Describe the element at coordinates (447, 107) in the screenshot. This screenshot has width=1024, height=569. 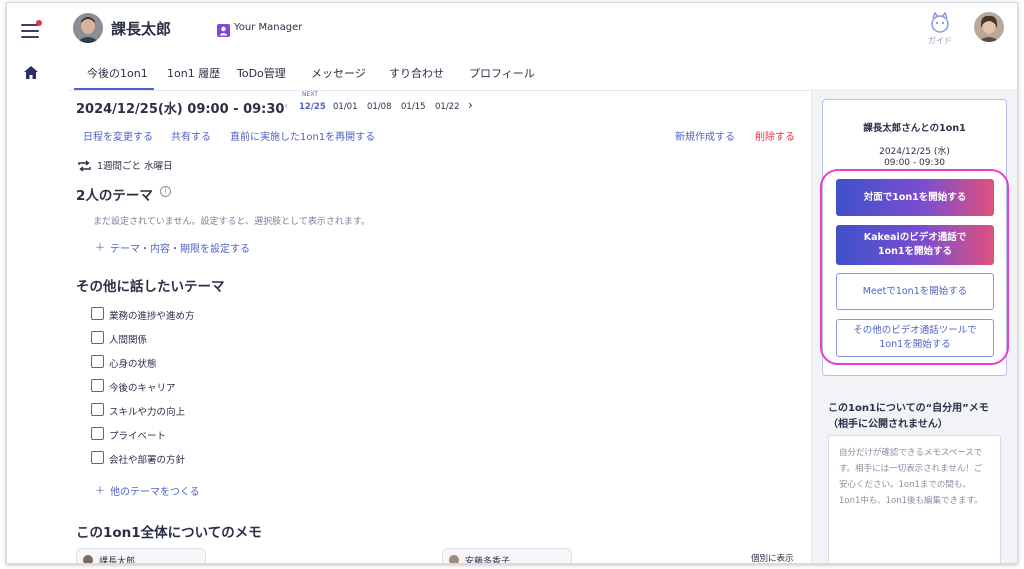
I see `date-chip: 01/22` at that location.